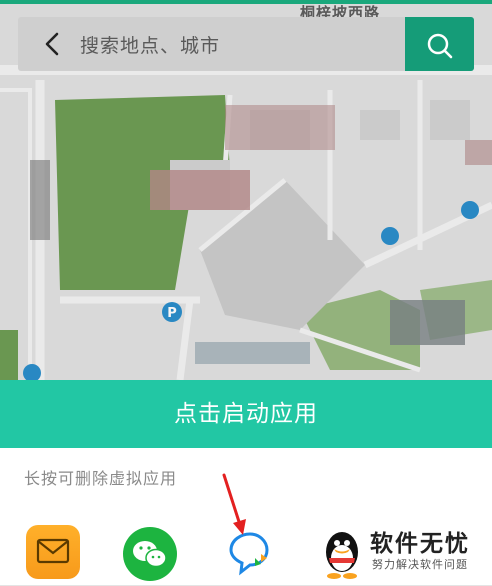  I want to click on watermark-subtitle: 努力解决软件问题, so click(420, 564).